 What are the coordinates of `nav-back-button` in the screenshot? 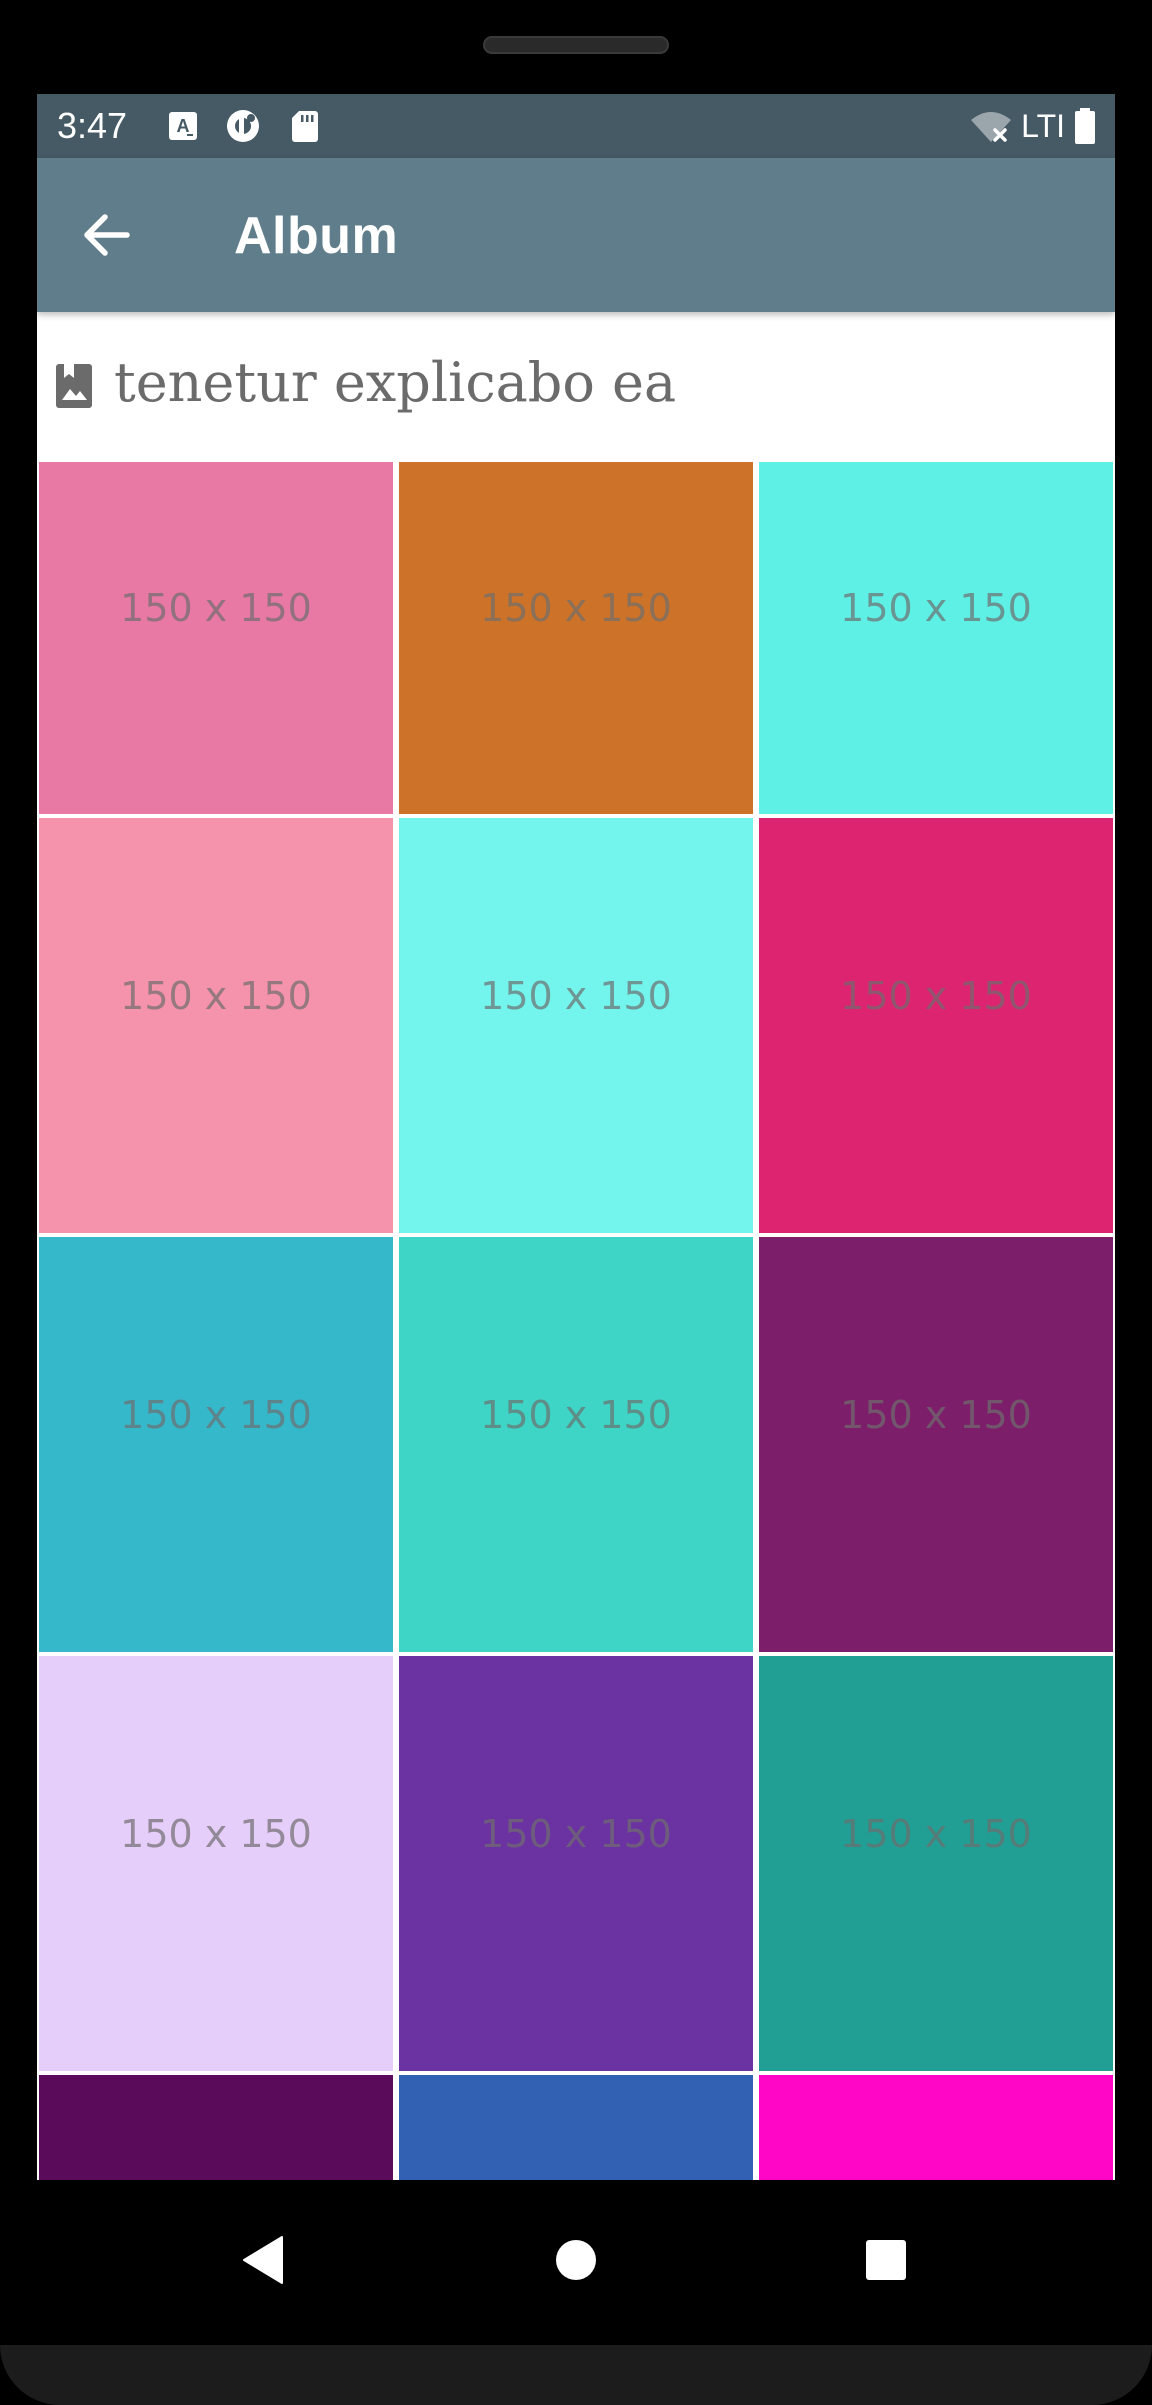 It's located at (263, 2260).